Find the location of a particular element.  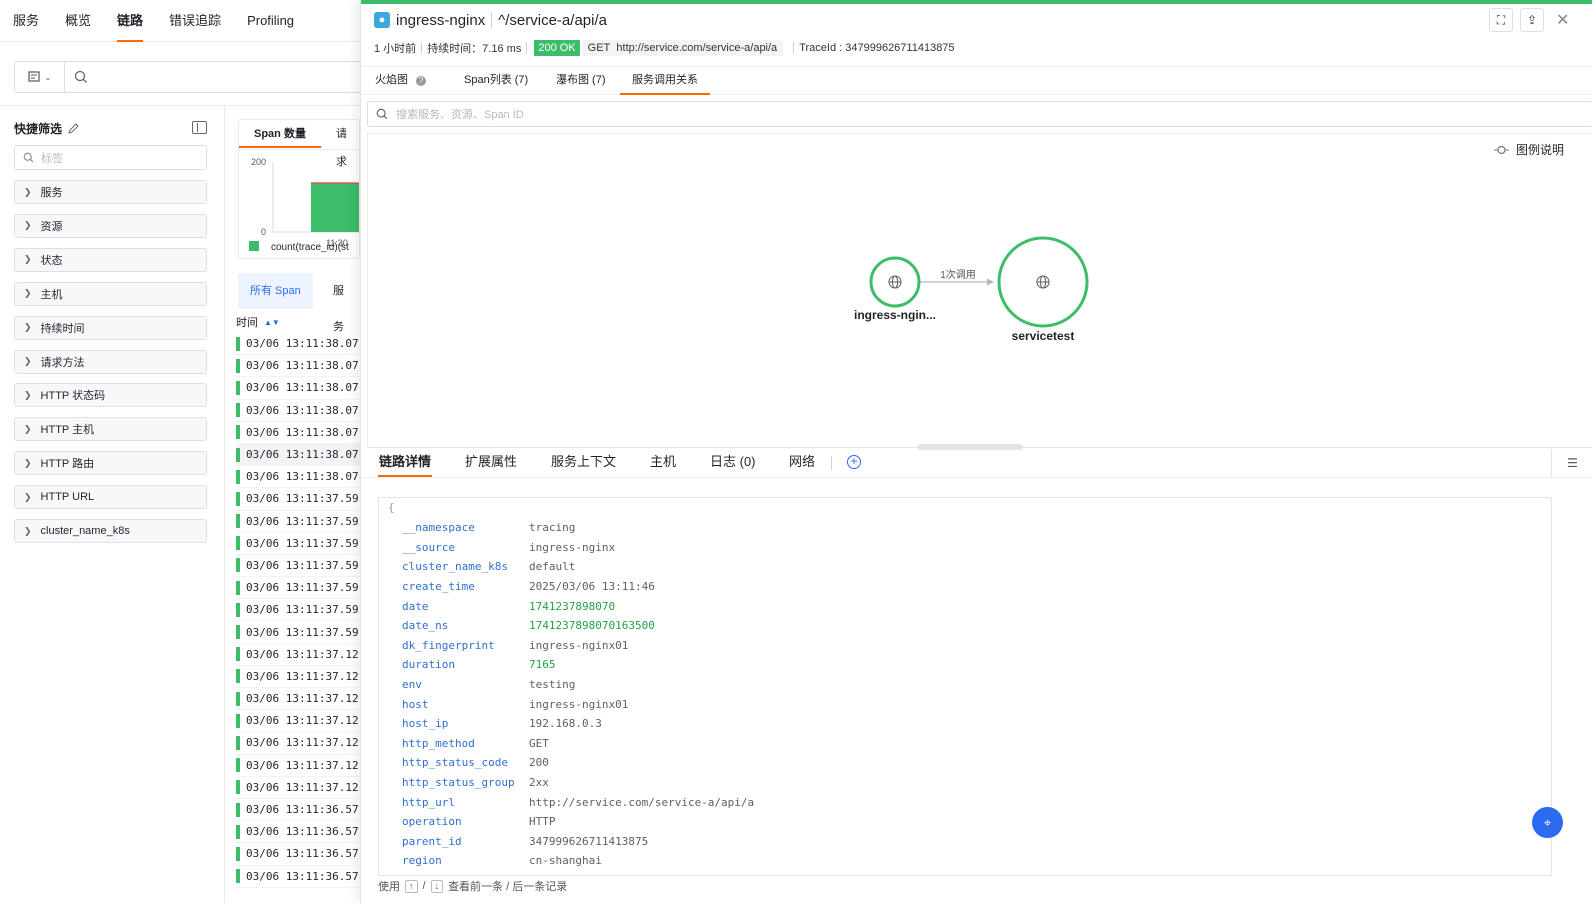

chart-bar is located at coordinates (335, 207).